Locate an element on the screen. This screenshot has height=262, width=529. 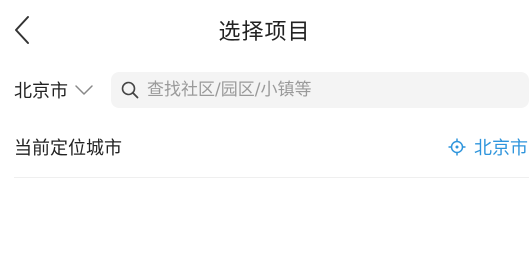
current-location-row: 当前定位城市 北京市 is located at coordinates (271, 147).